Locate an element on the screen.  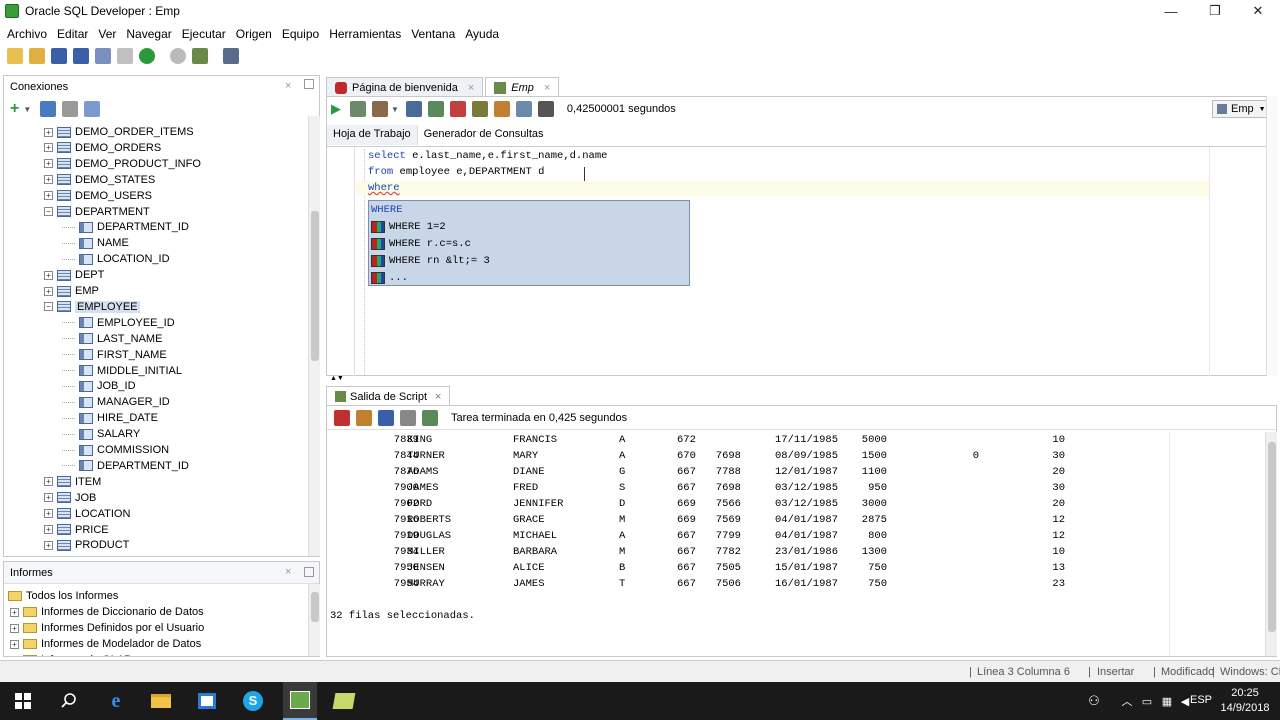
tree-item: + LOCATION is located at coordinates (87, 514).